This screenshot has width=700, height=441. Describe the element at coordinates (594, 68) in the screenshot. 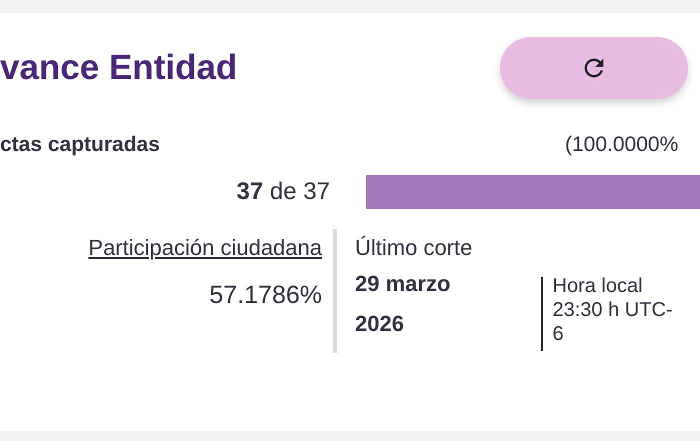

I see `refresh-button` at that location.